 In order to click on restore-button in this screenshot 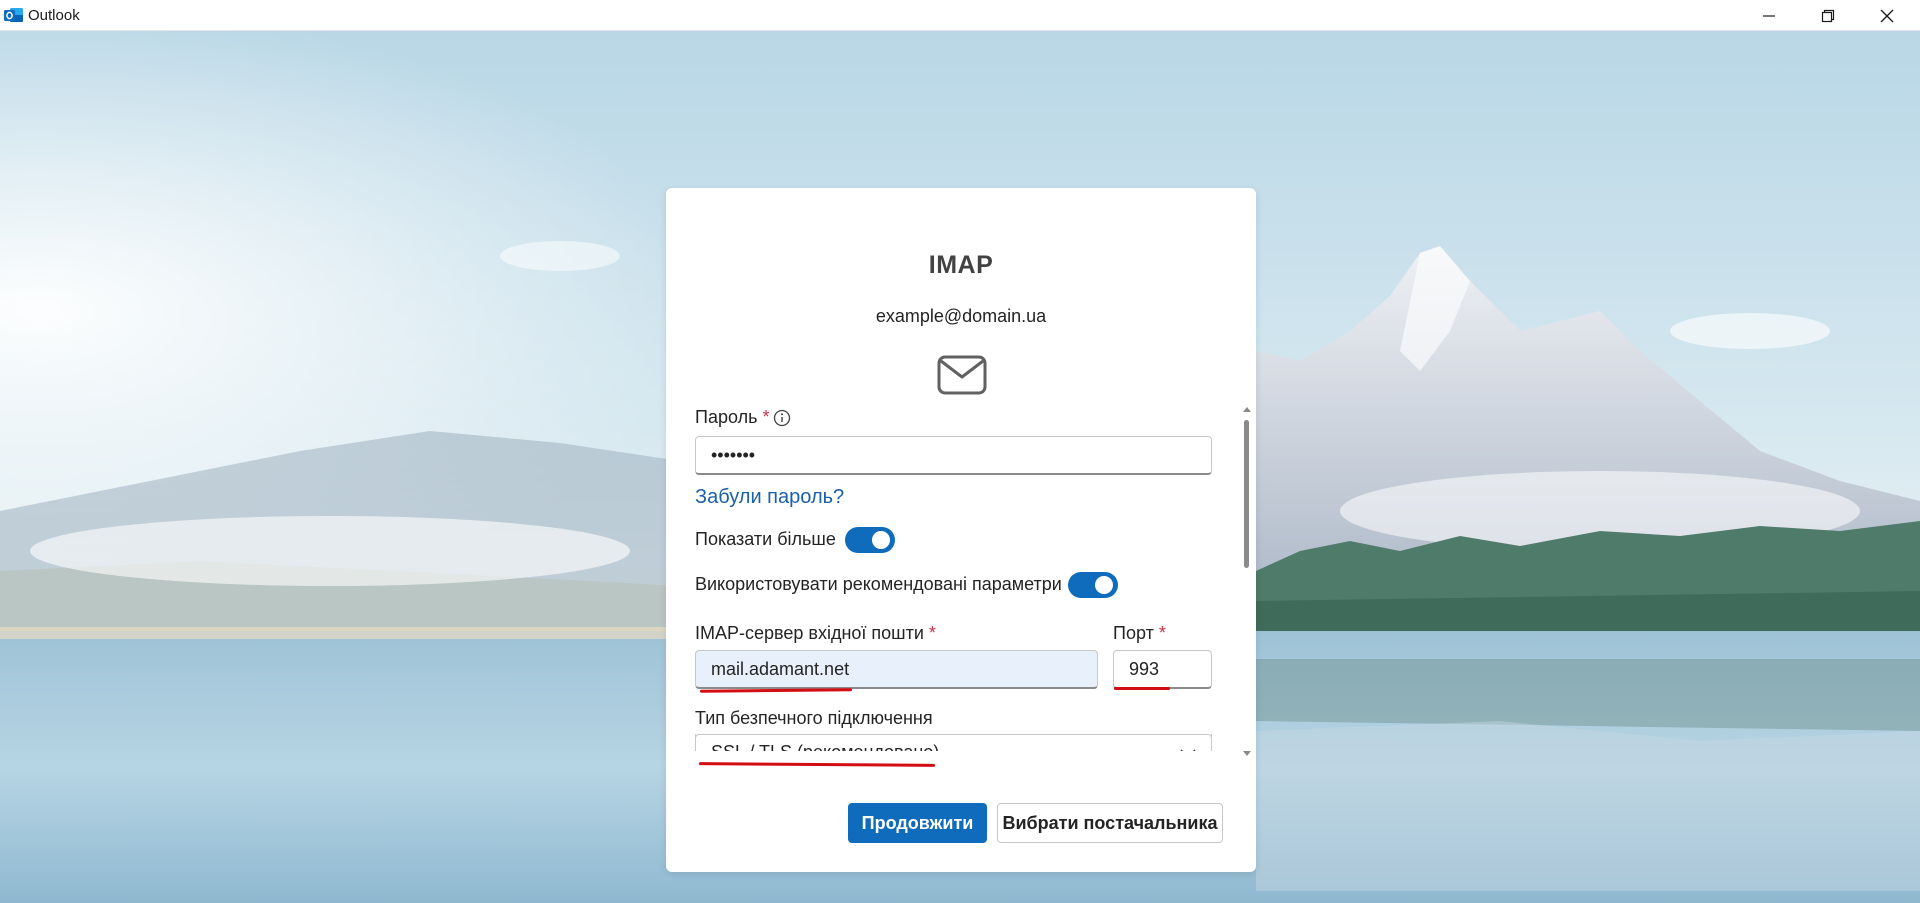, I will do `click(1828, 15)`.